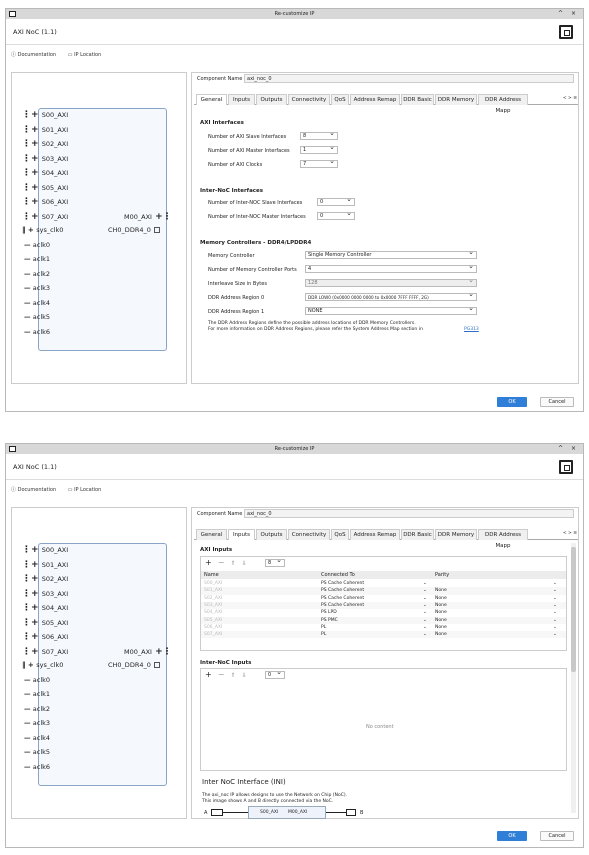 The width and height of the screenshot is (589, 855). Describe the element at coordinates (319, 163) in the screenshot. I see `clock-count-select: 7` at that location.